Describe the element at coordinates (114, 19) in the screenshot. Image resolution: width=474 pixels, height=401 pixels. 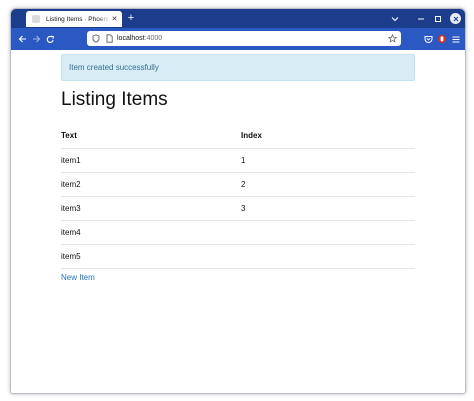
I see `tab-close-icon: ✕` at that location.